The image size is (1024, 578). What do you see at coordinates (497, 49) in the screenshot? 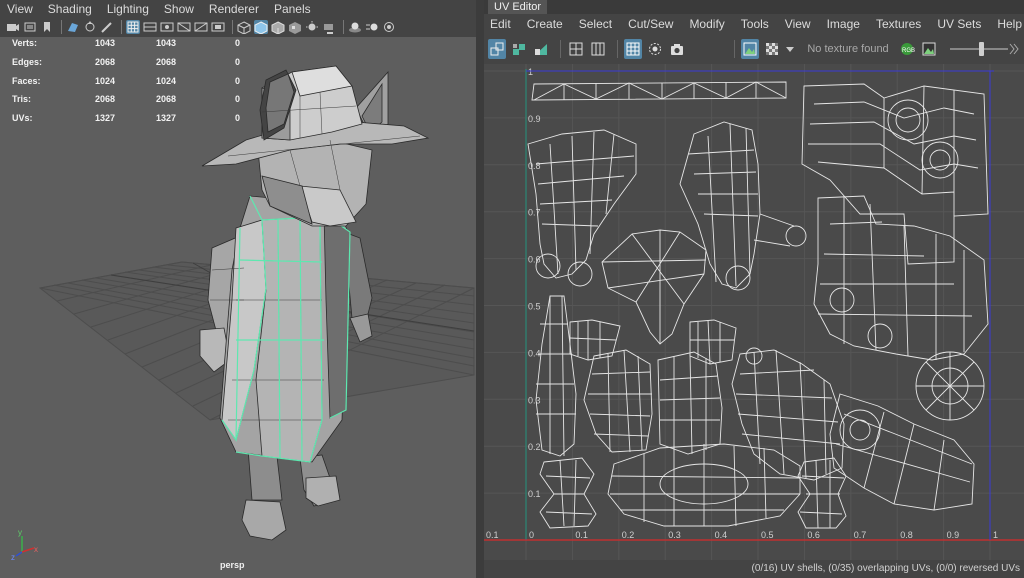
I see `uv-shell-select-icon` at bounding box center [497, 49].